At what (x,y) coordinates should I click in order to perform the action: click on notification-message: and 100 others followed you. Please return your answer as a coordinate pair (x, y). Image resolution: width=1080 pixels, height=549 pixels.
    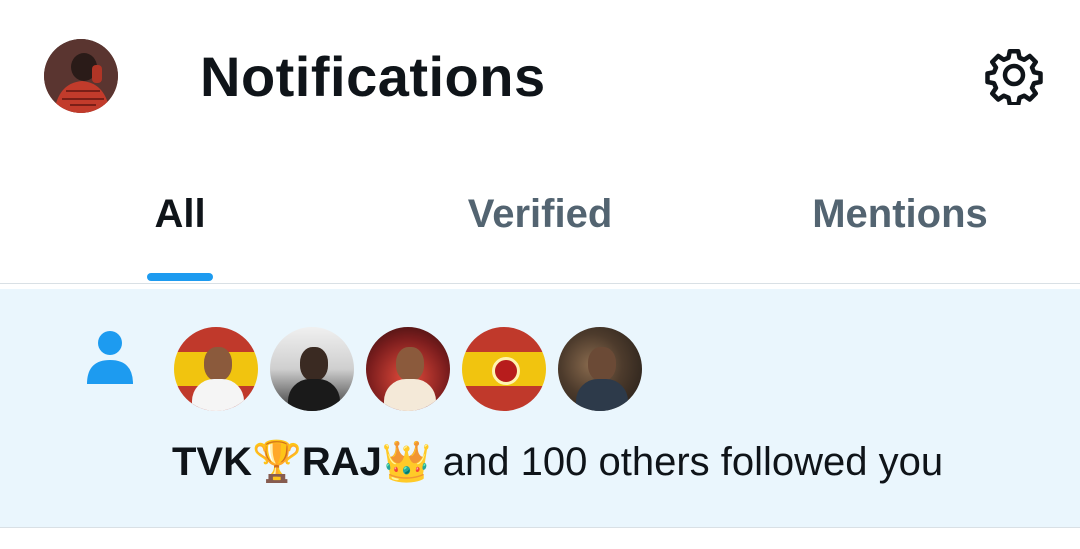
    Looking at the image, I should click on (687, 462).